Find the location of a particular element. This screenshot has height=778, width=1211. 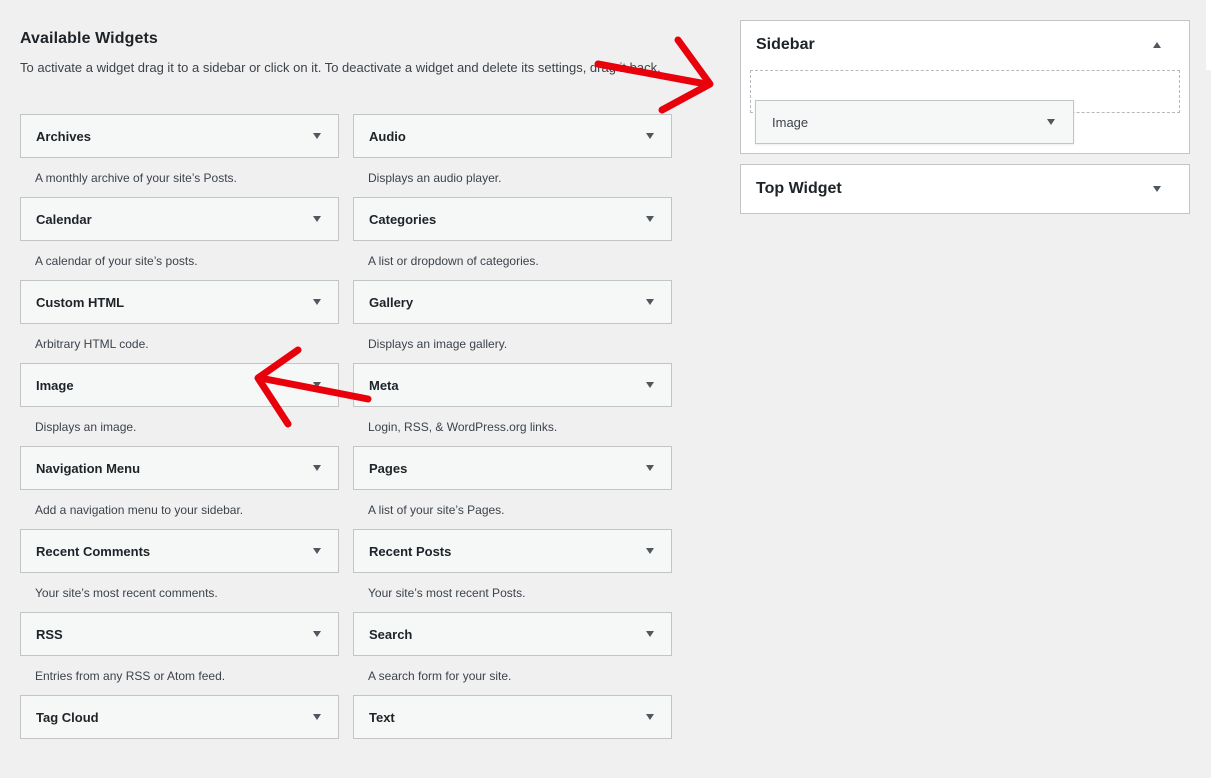

widget-pages: Pages A list of your site’s Pages. is located at coordinates (512, 487).